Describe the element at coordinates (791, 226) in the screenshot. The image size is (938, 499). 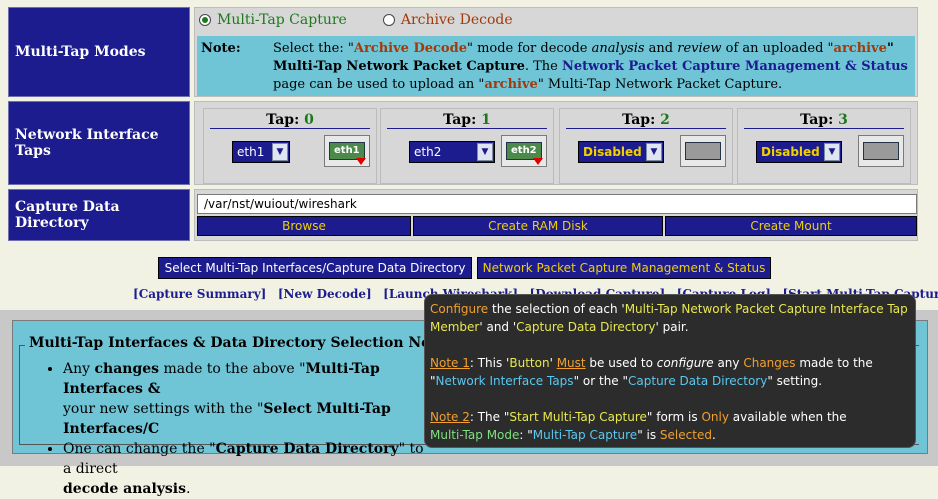
I see `create-mount-button: Create Mount` at that location.